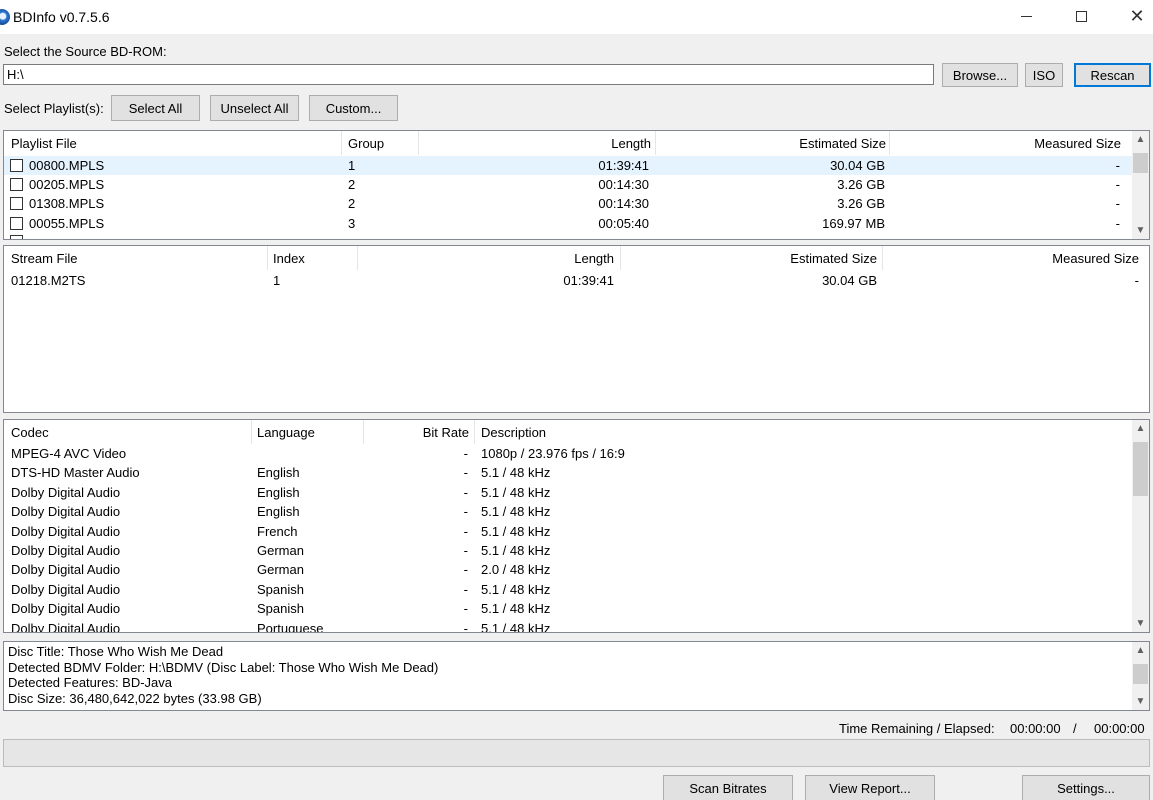  Describe the element at coordinates (67, 184) in the screenshot. I see `playlist-file: 00205.MPLS` at that location.